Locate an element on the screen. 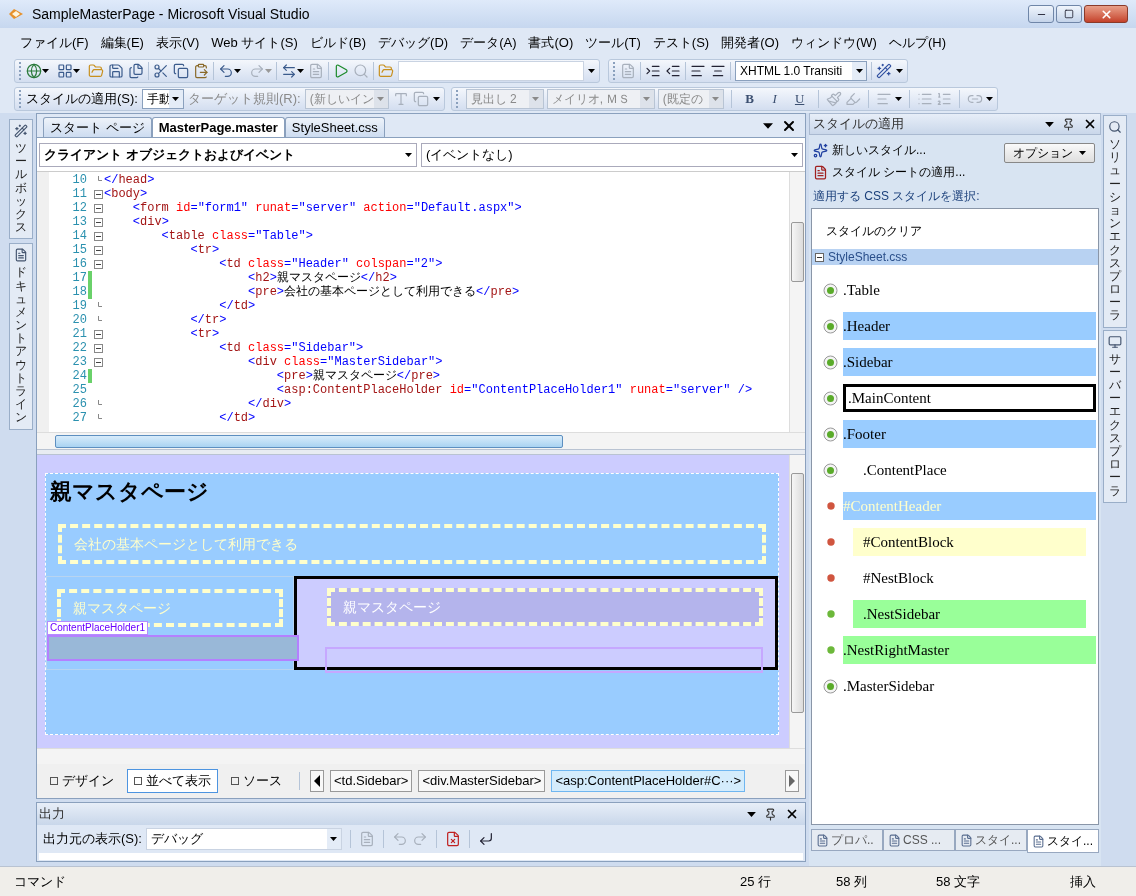 The height and width of the screenshot is (896, 1136). search-field is located at coordinates (491, 71).